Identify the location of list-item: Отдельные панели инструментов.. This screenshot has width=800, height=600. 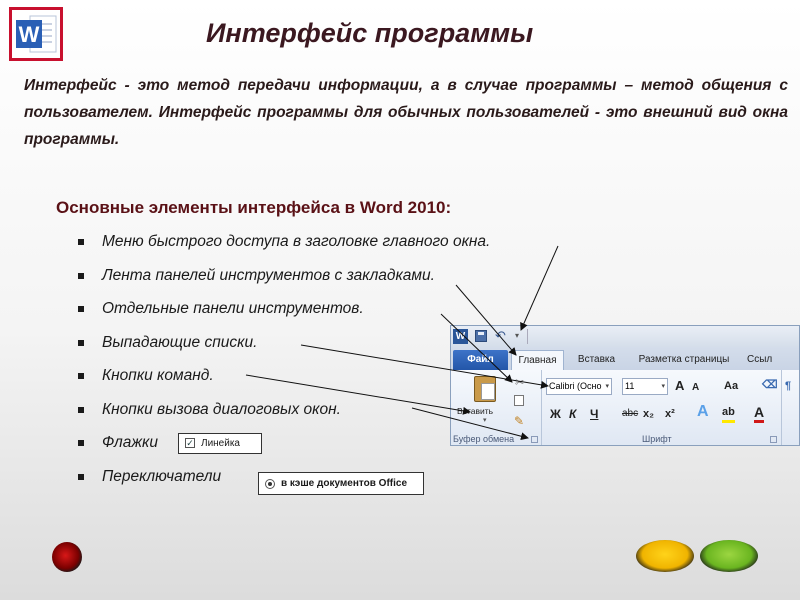
(282, 312).